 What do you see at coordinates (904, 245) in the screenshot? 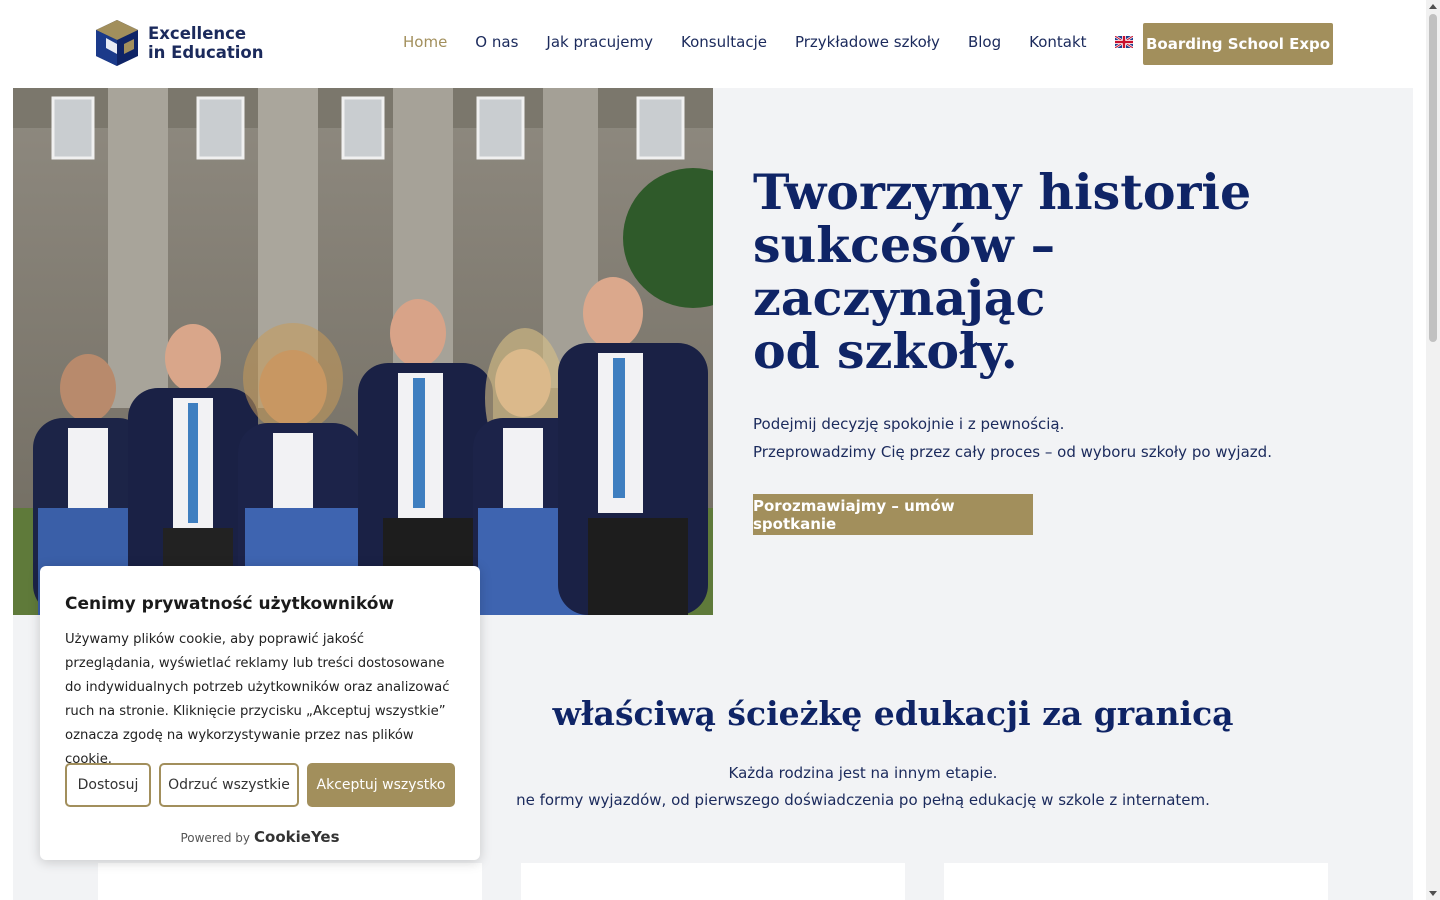
I see `hero-title-line-2: sukcesów –` at bounding box center [904, 245].